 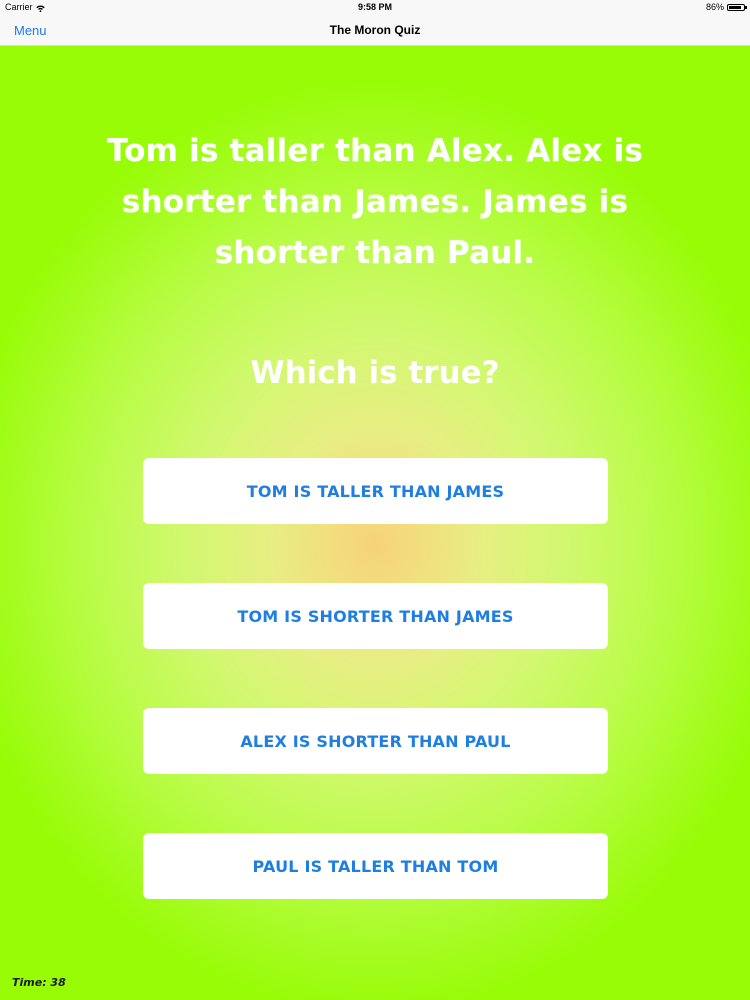 I want to click on timer-label: Time: 38, so click(x=39, y=982).